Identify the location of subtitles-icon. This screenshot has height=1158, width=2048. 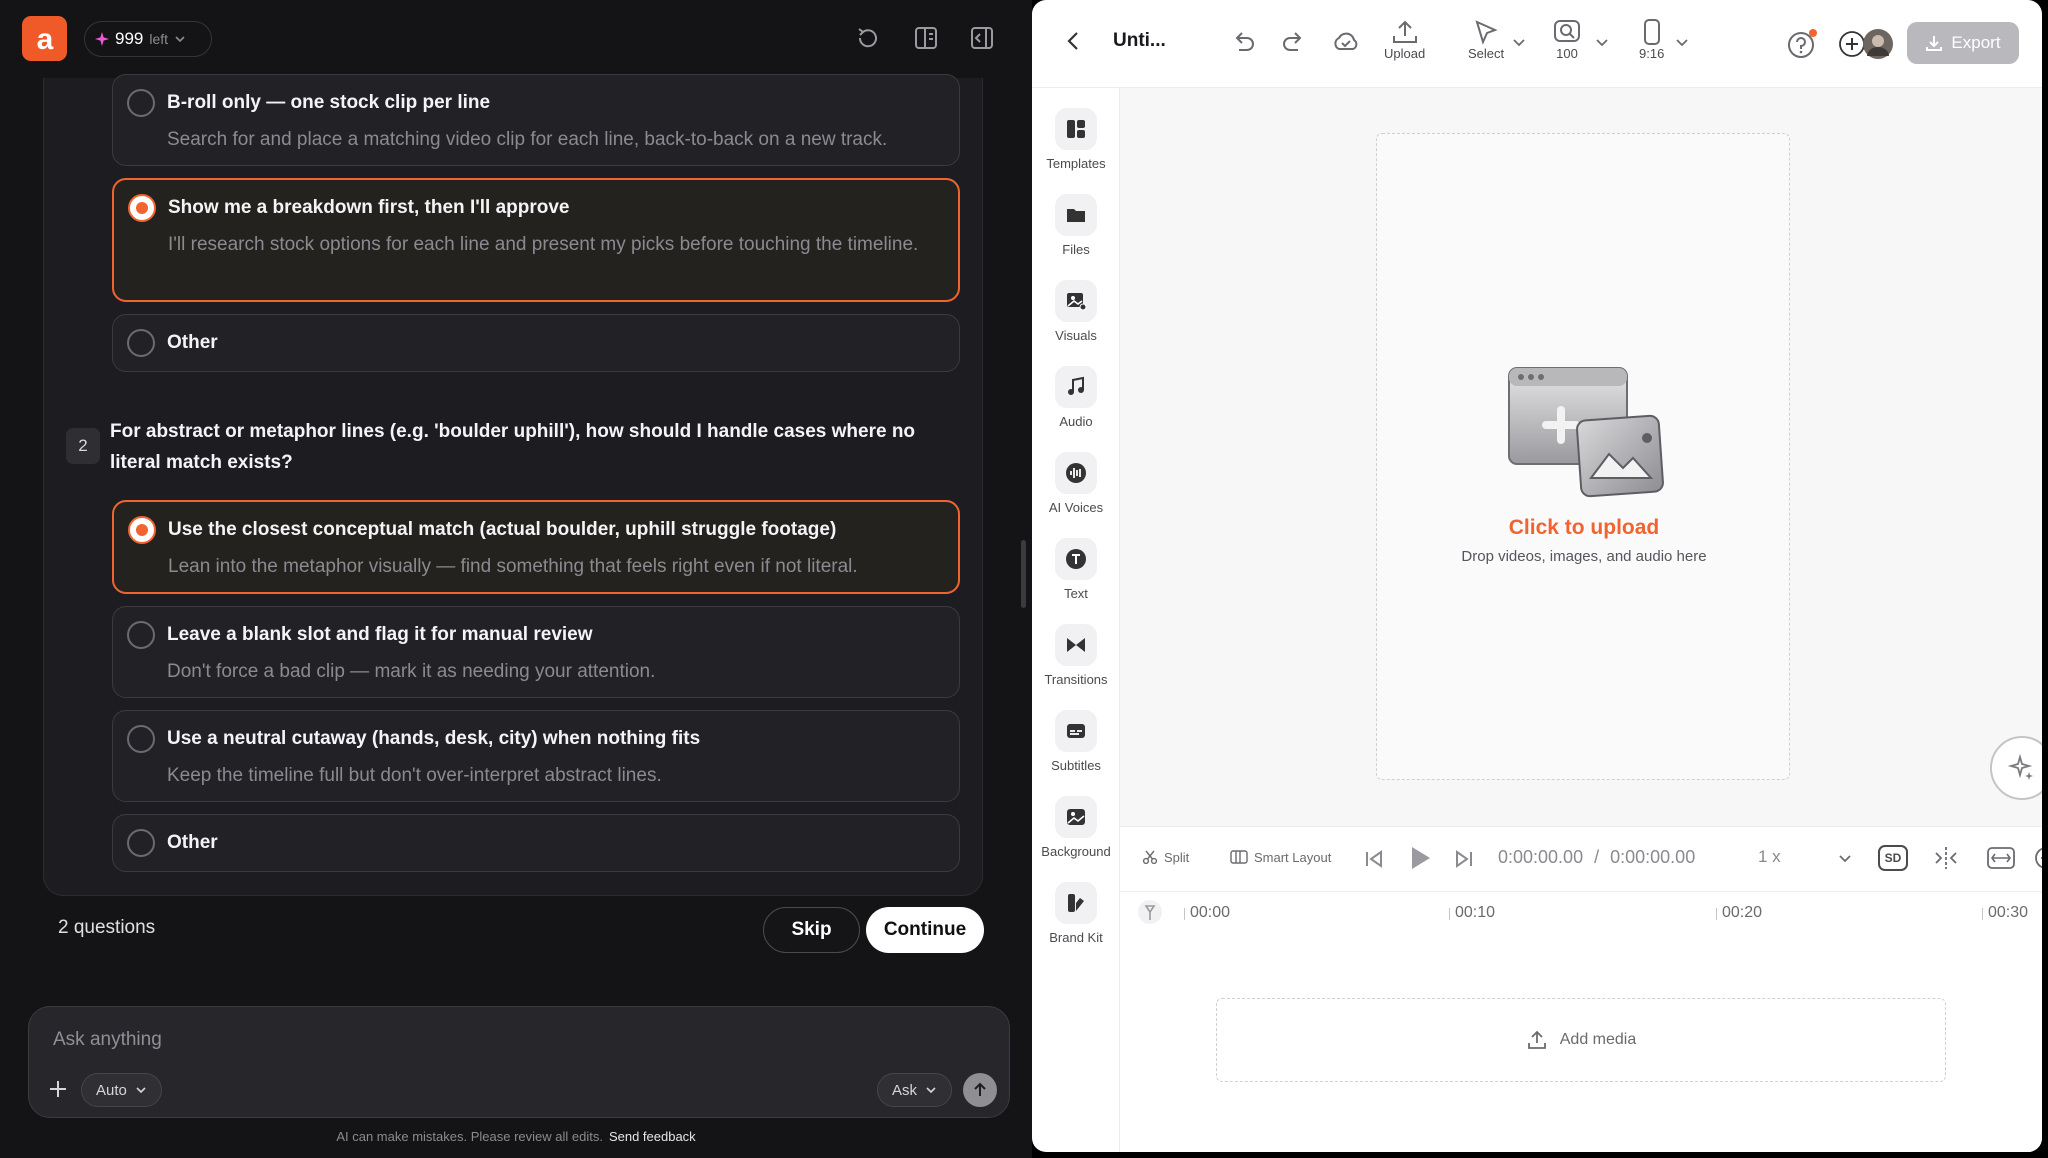
(1076, 731).